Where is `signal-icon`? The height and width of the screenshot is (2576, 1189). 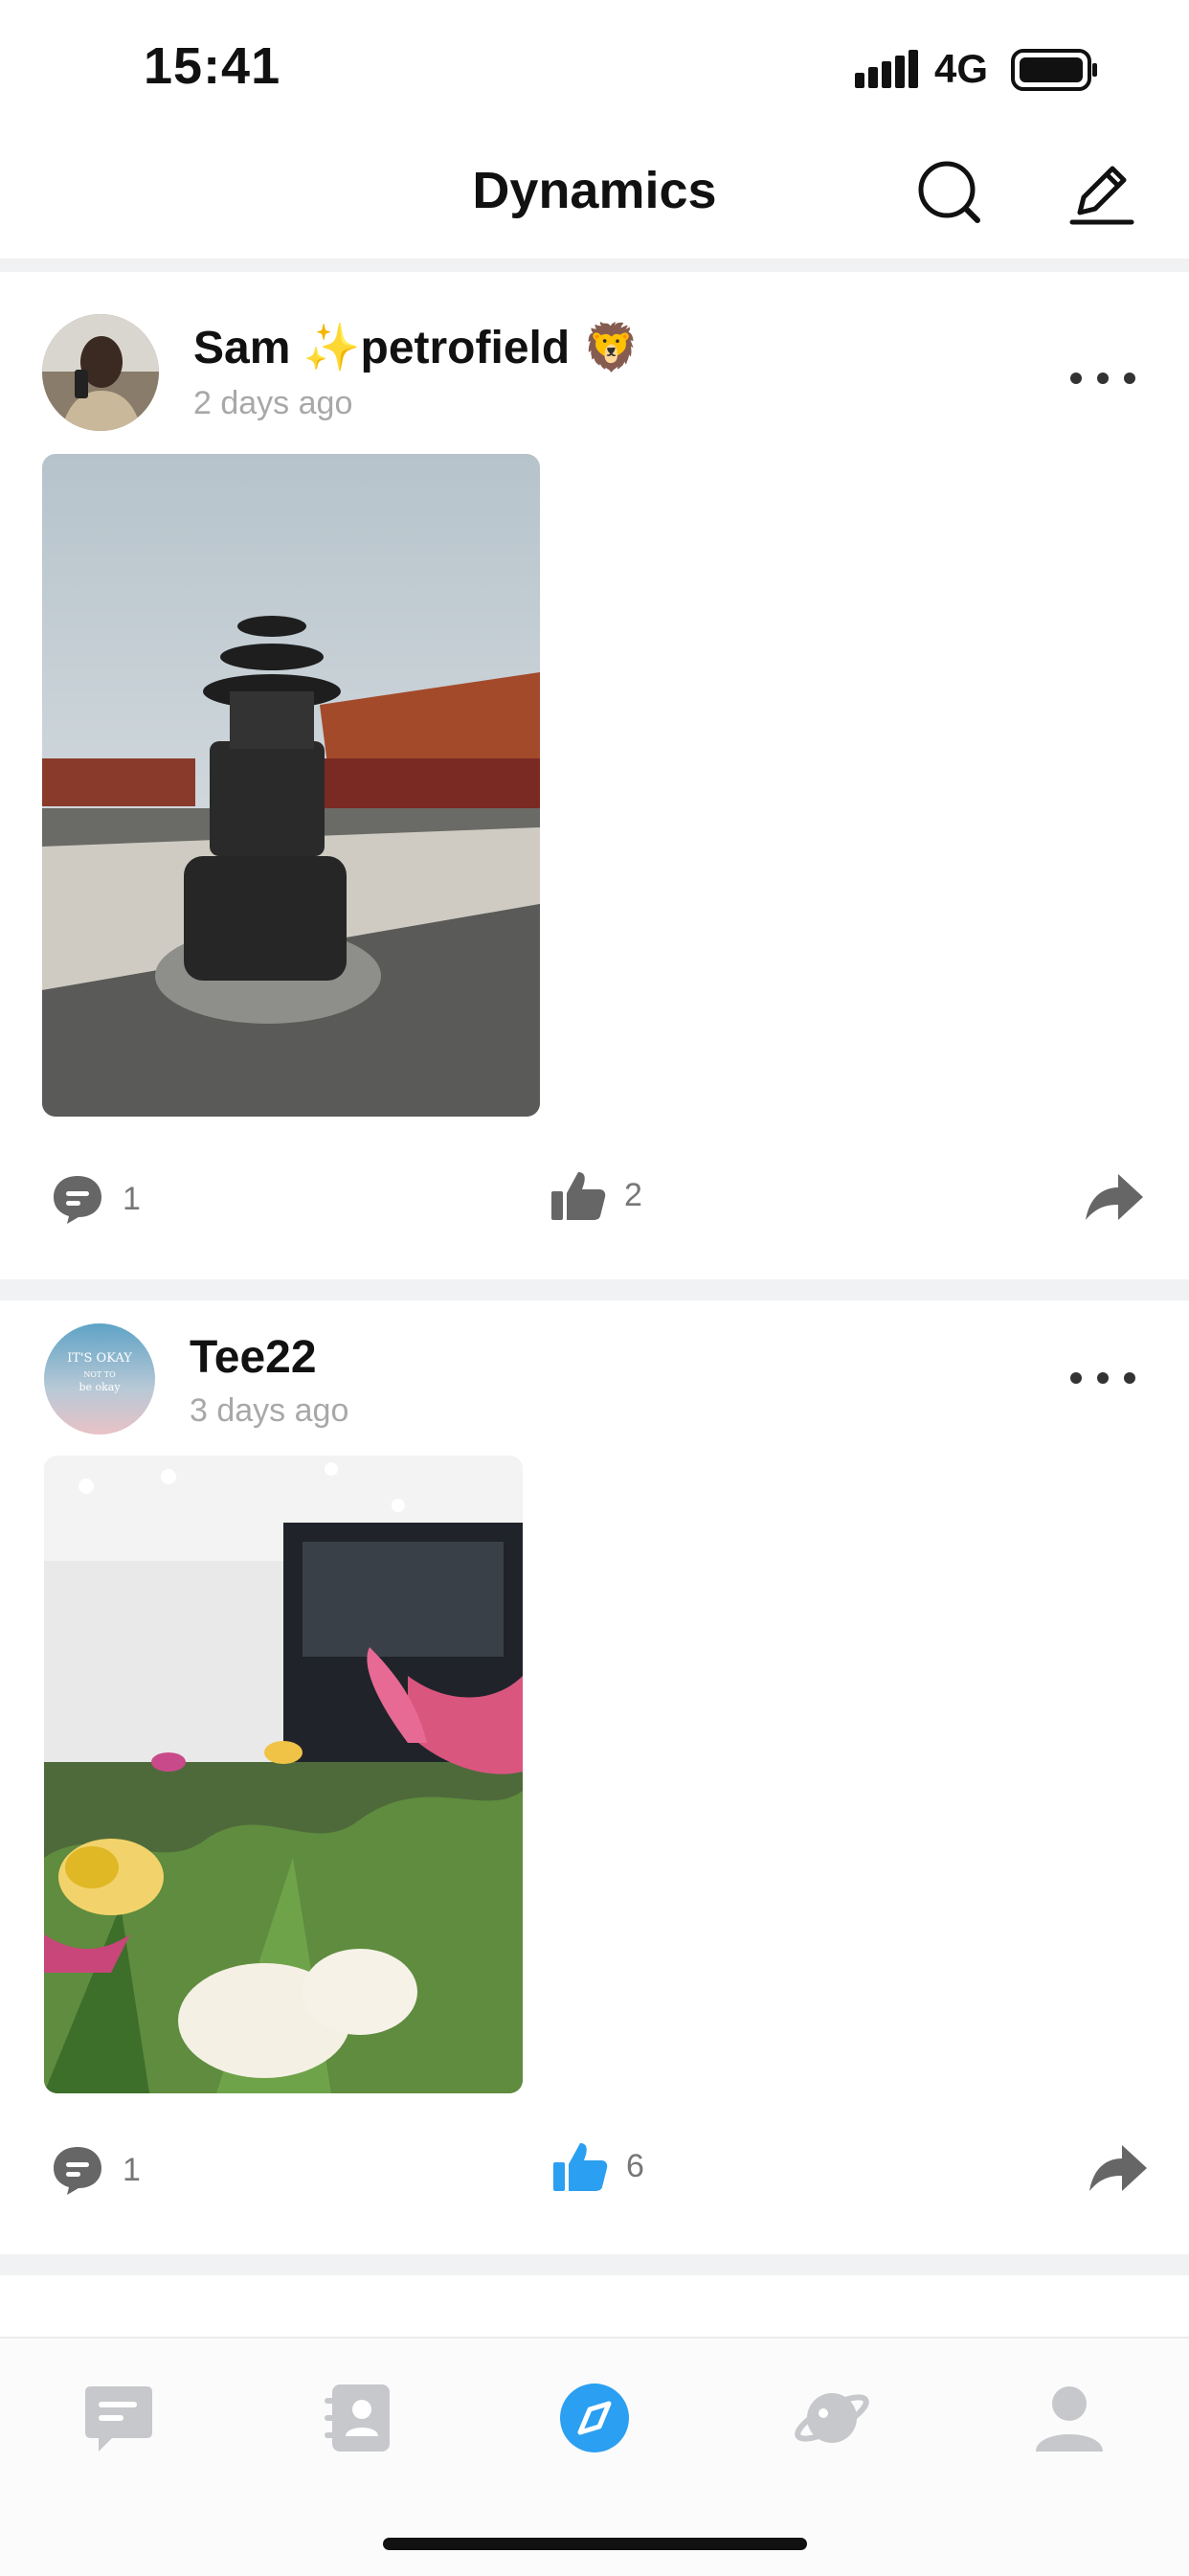 signal-icon is located at coordinates (886, 69).